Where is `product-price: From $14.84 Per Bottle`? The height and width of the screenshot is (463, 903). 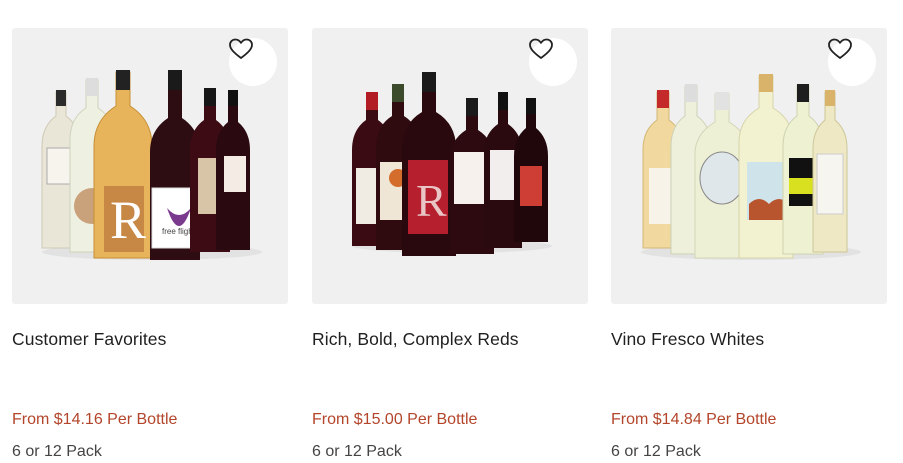 product-price: From $14.84 Per Bottle is located at coordinates (694, 419).